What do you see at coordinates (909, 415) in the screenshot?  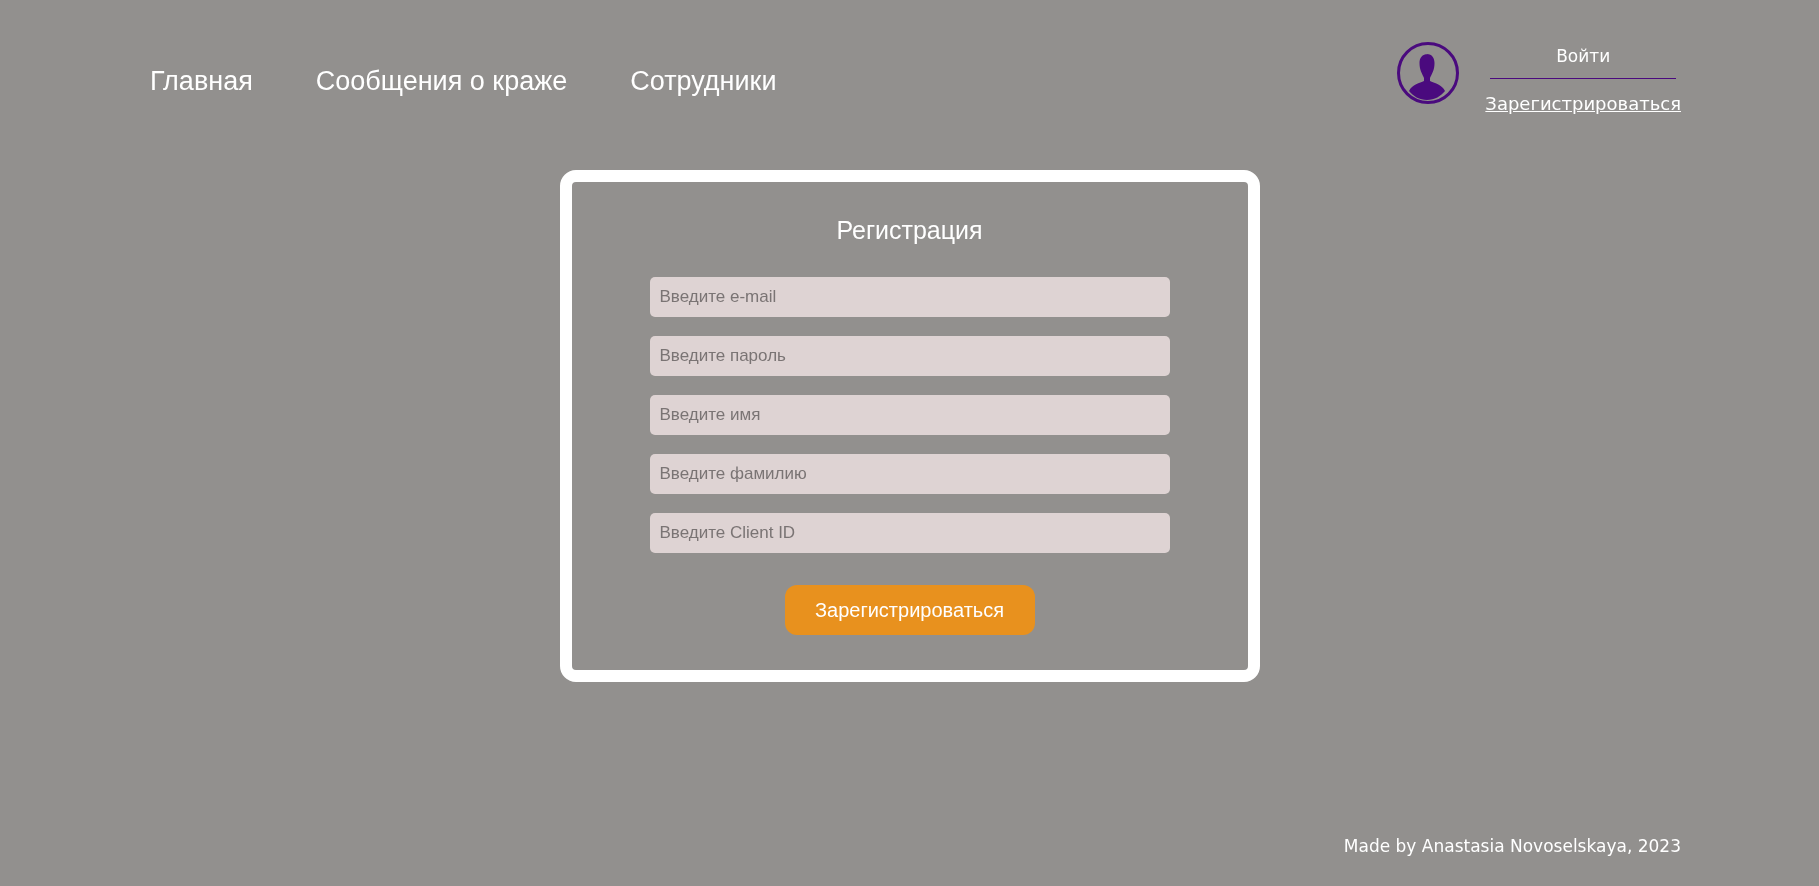 I see `input-field: Введите имя` at bounding box center [909, 415].